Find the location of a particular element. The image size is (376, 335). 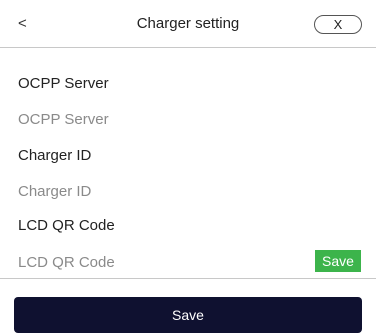

header-bar: < Charger setting X is located at coordinates (188, 24).